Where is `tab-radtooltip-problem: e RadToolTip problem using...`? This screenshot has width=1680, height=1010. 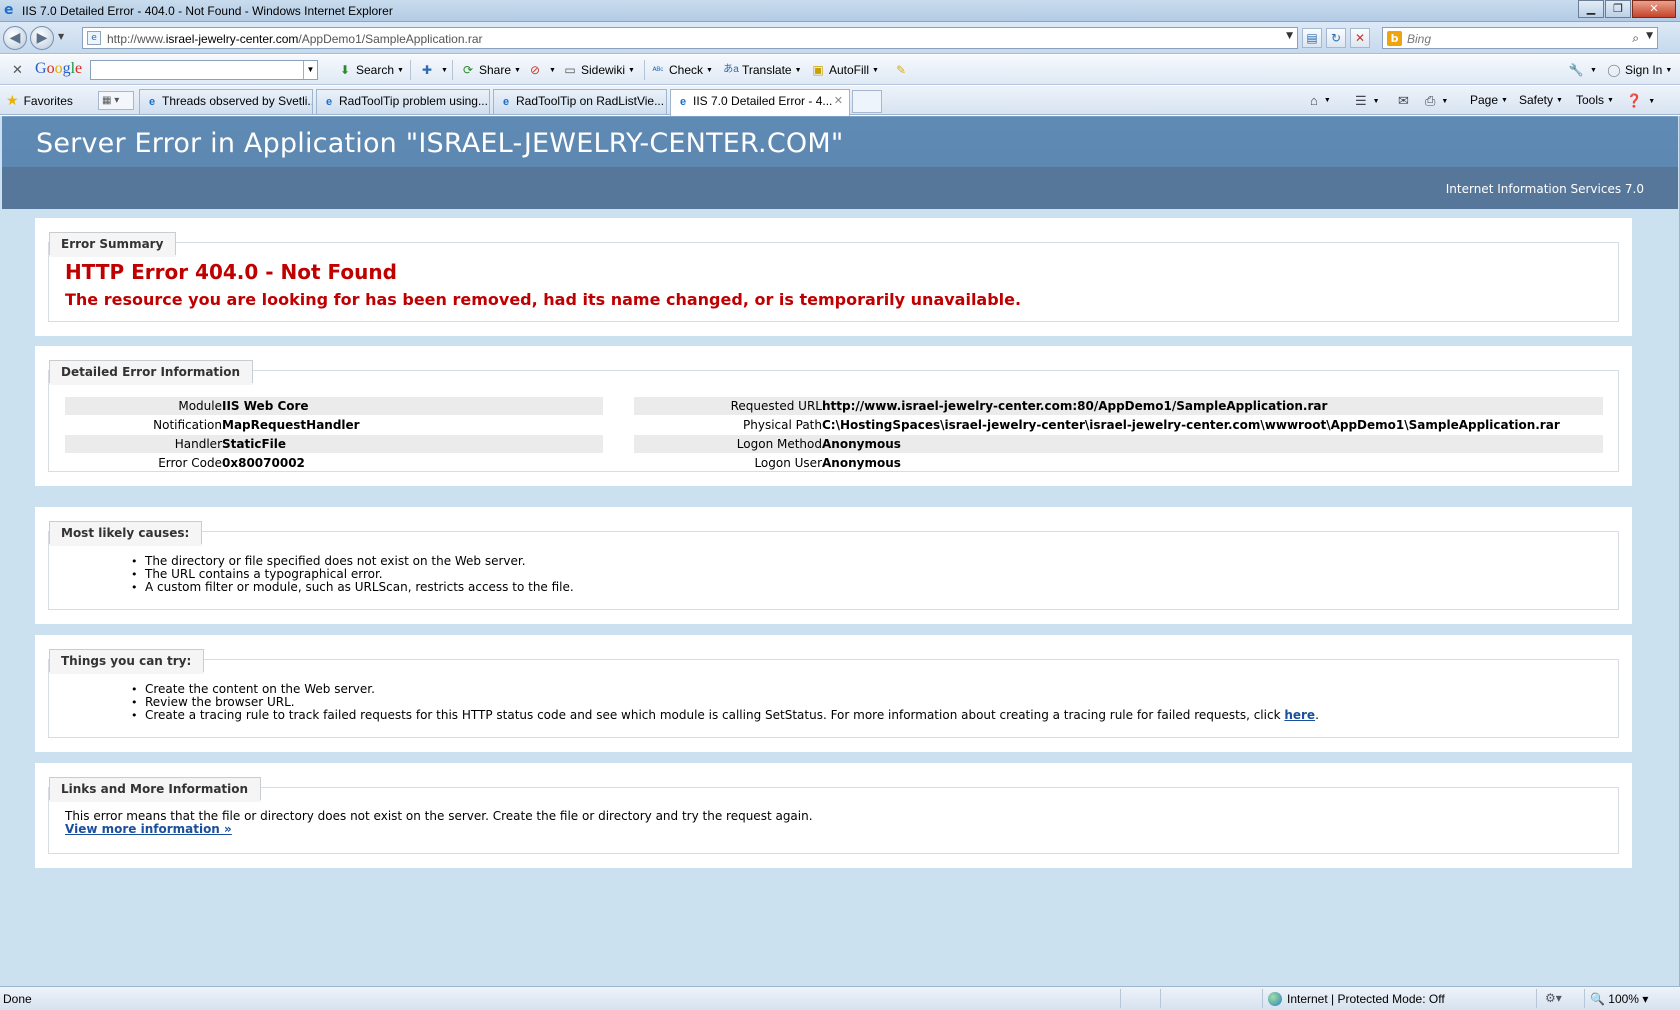 tab-radtooltip-problem: e RadToolTip problem using... is located at coordinates (403, 101).